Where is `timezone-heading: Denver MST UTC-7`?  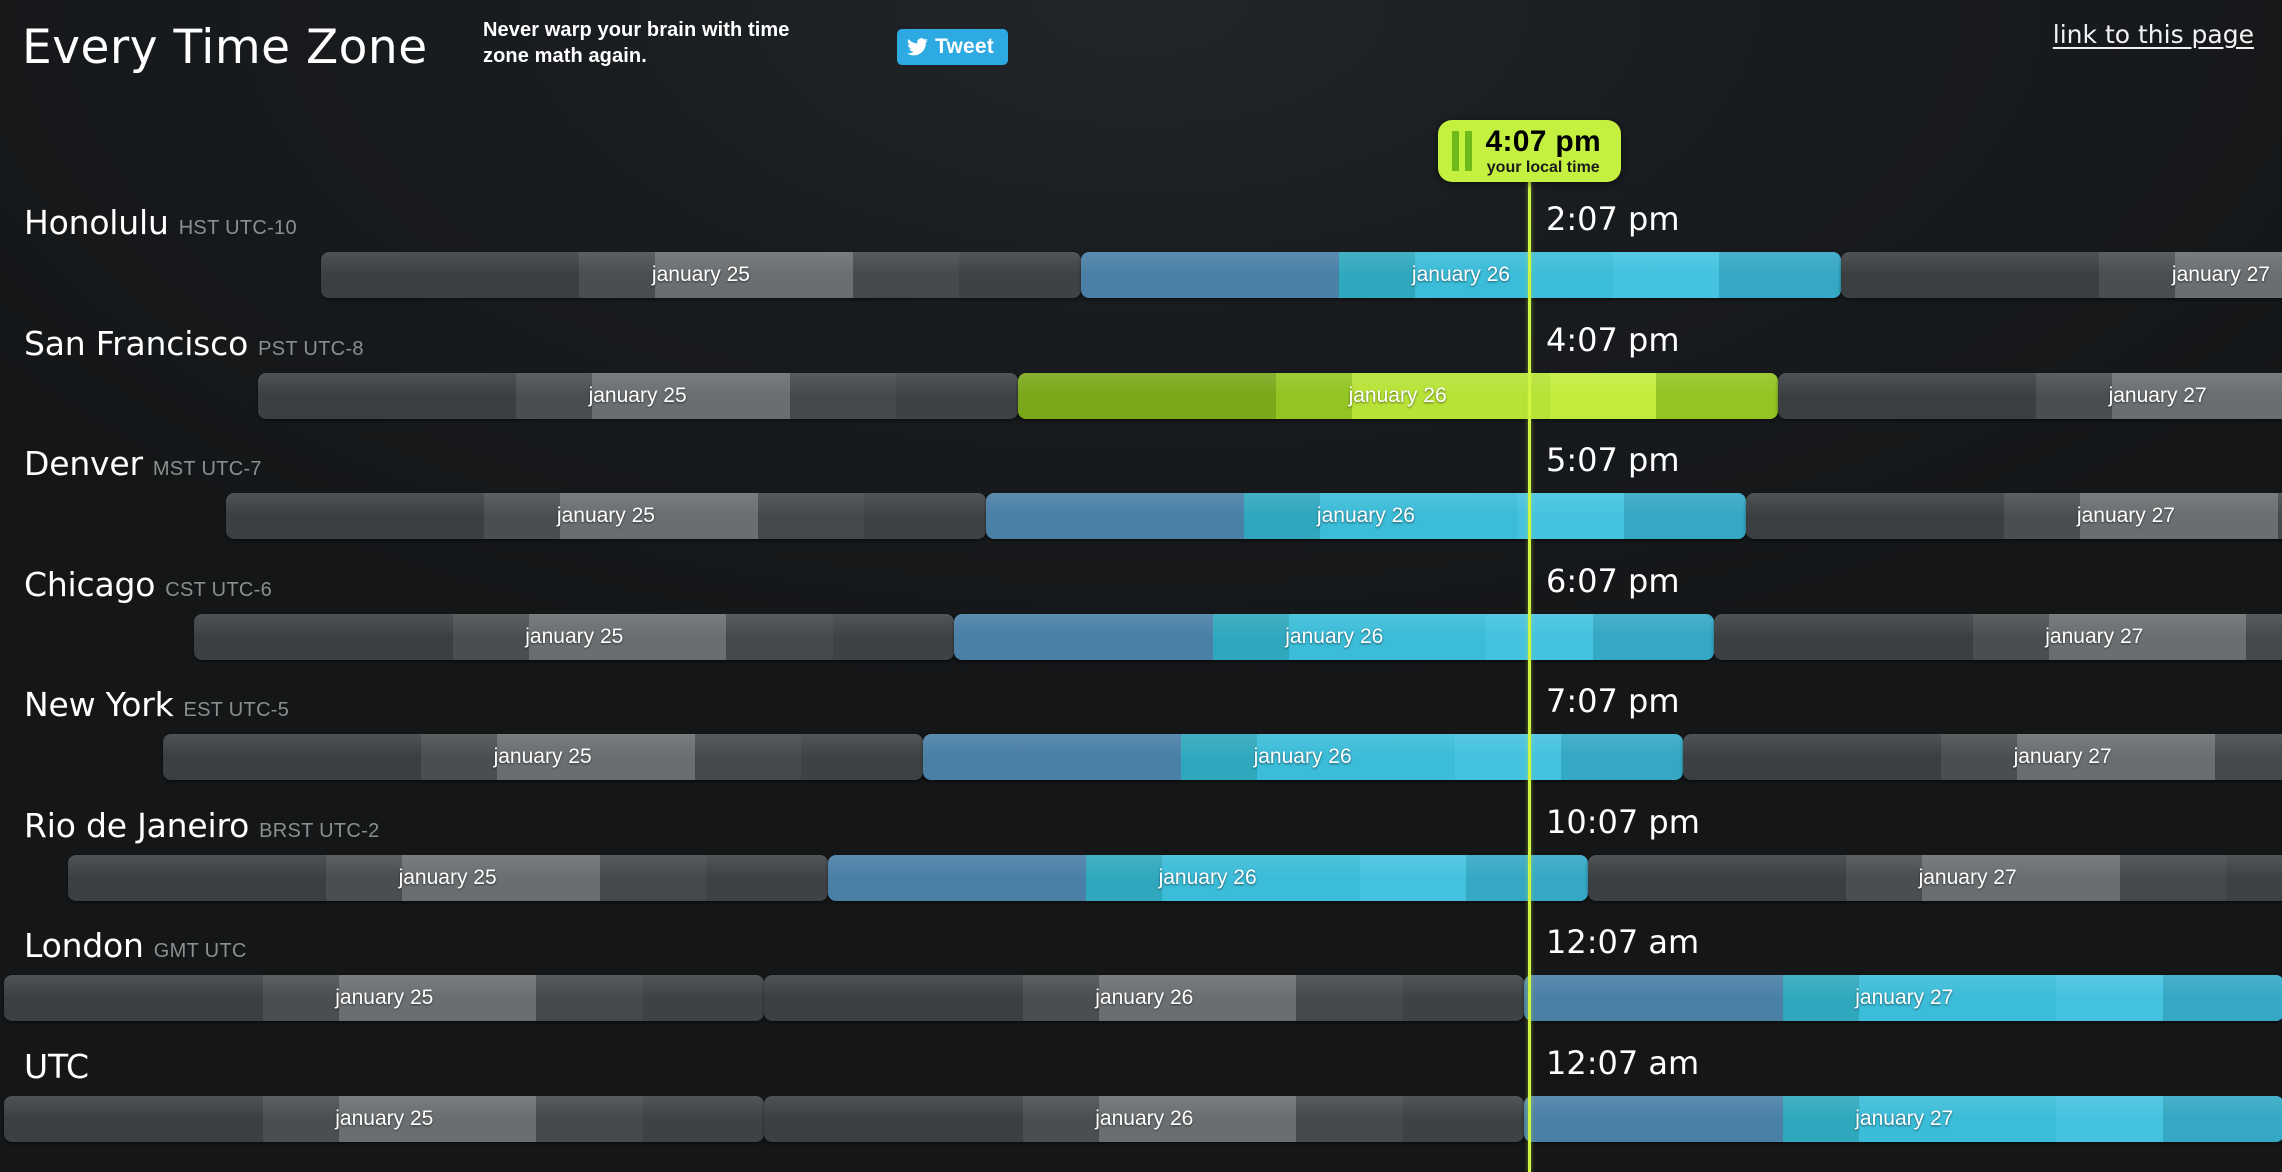
timezone-heading: Denver MST UTC-7 is located at coordinates (143, 463).